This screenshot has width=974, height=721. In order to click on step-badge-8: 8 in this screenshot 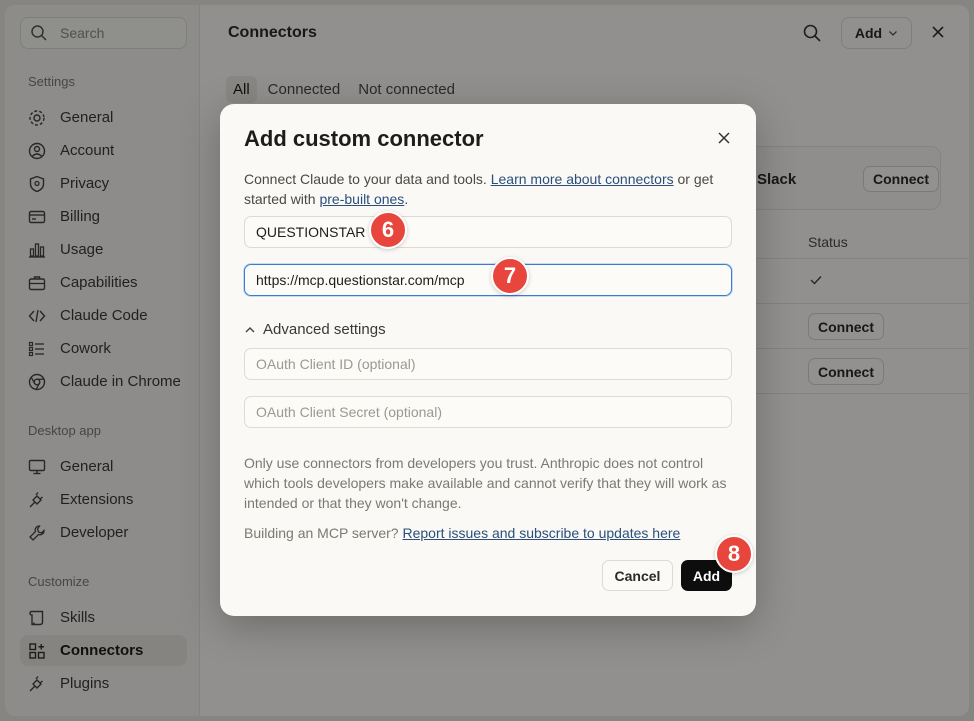, I will do `click(734, 554)`.